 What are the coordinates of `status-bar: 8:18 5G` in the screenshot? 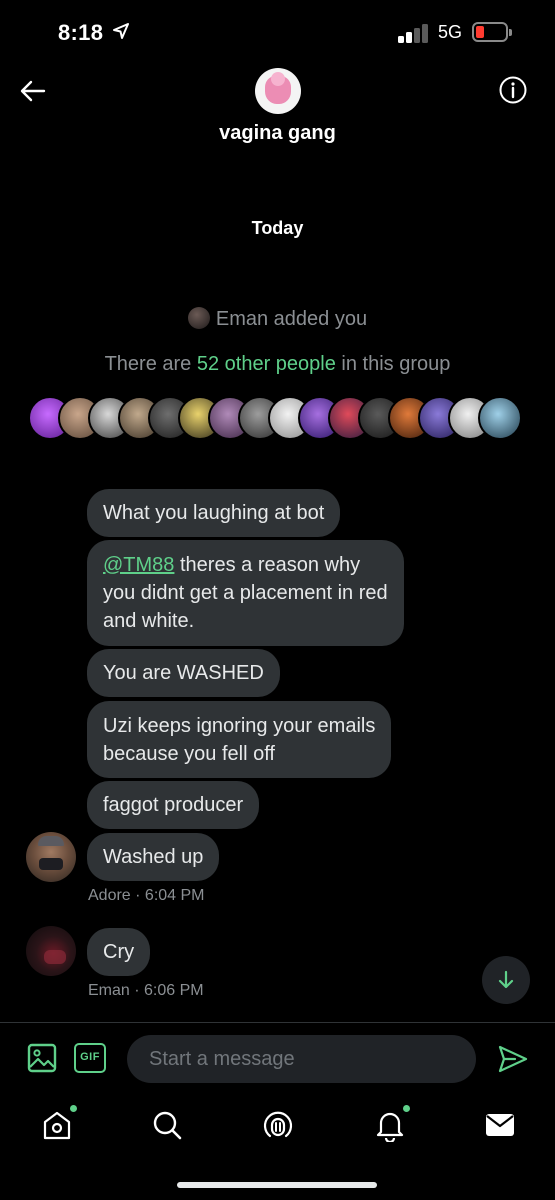 It's located at (277, 33).